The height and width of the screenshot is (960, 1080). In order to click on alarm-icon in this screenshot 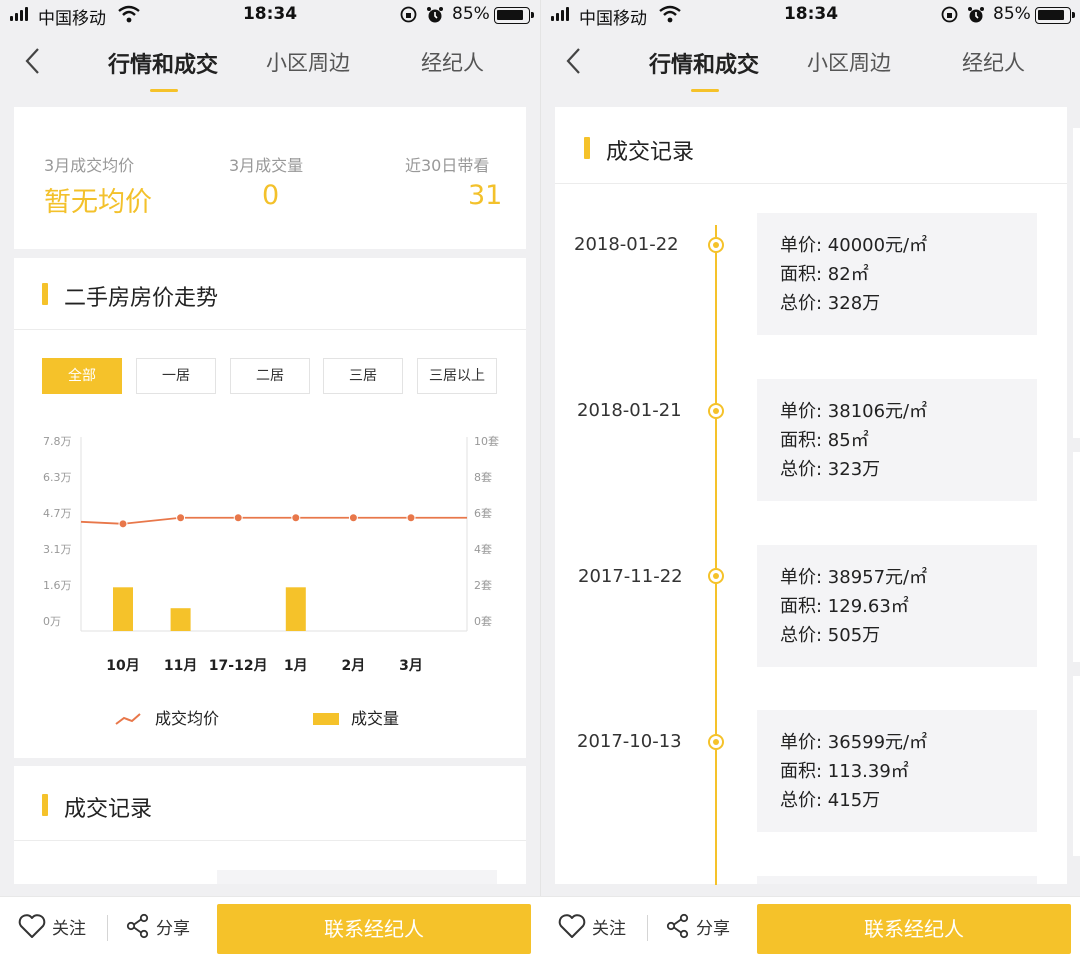, I will do `click(976, 15)`.